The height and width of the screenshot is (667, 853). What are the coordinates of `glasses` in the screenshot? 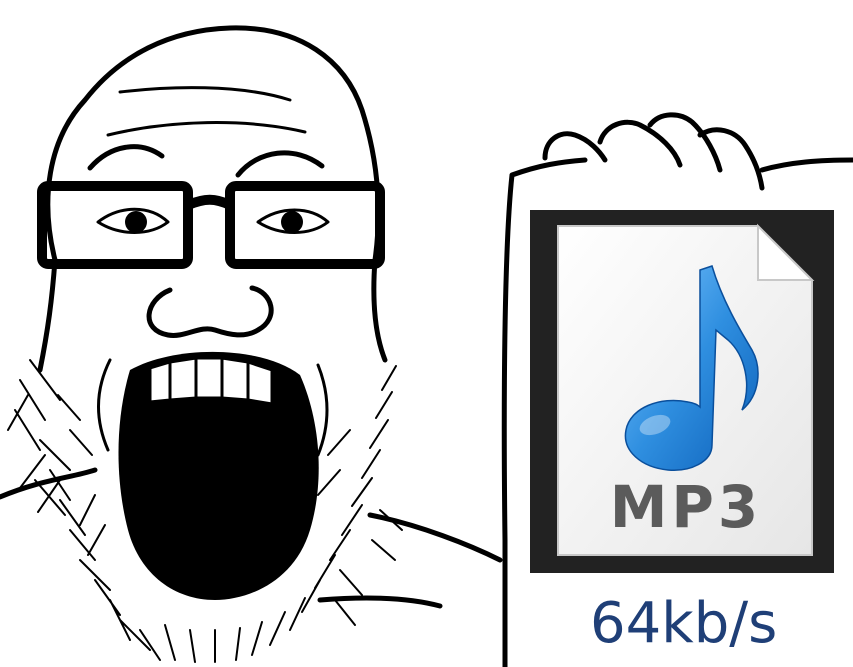 It's located at (211, 225).